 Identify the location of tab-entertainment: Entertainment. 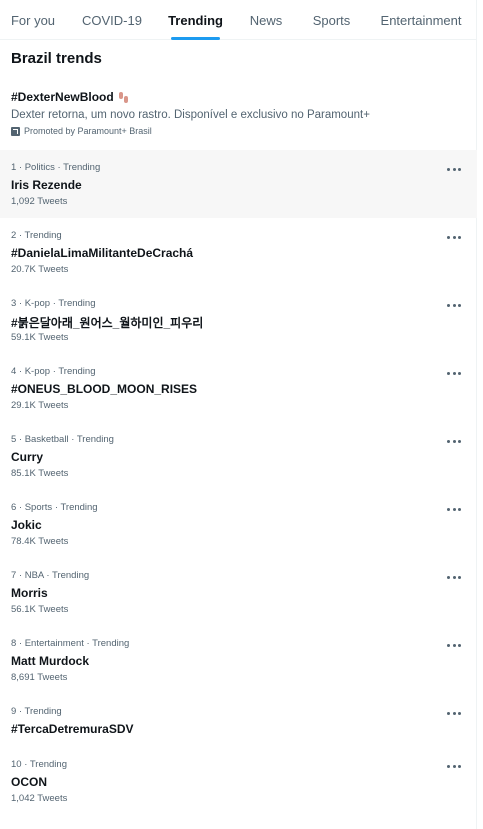
(421, 20).